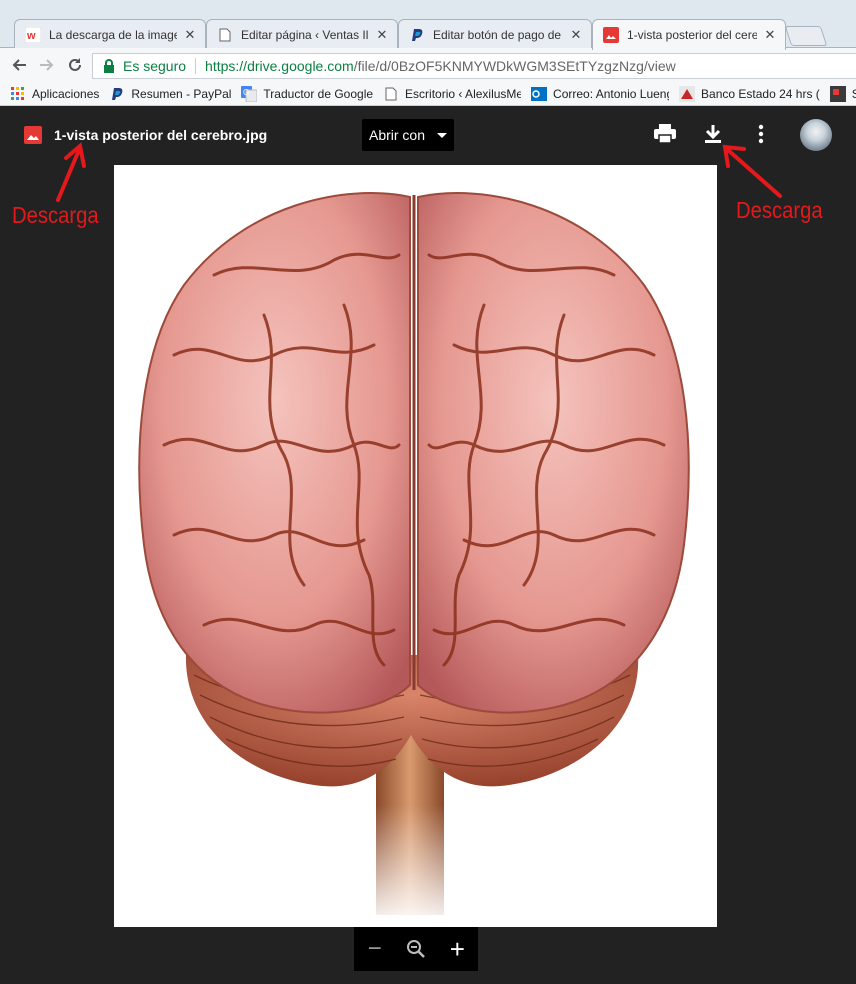 The height and width of the screenshot is (984, 856). Describe the element at coordinates (611, 35) in the screenshot. I see `image-file-icon` at that location.